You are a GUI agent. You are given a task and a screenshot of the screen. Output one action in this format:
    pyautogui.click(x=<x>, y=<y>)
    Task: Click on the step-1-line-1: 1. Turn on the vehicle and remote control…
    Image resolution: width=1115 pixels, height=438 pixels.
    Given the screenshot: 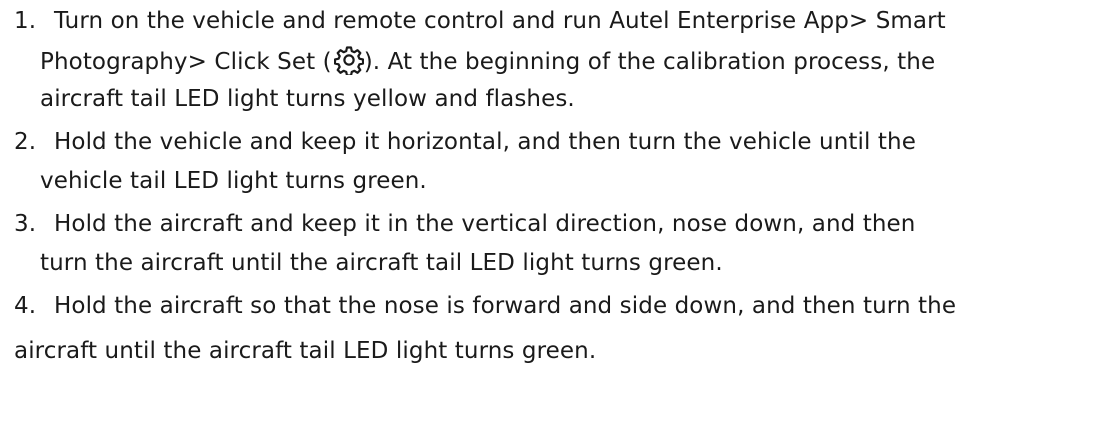 What is the action you would take?
    pyautogui.click(x=480, y=21)
    